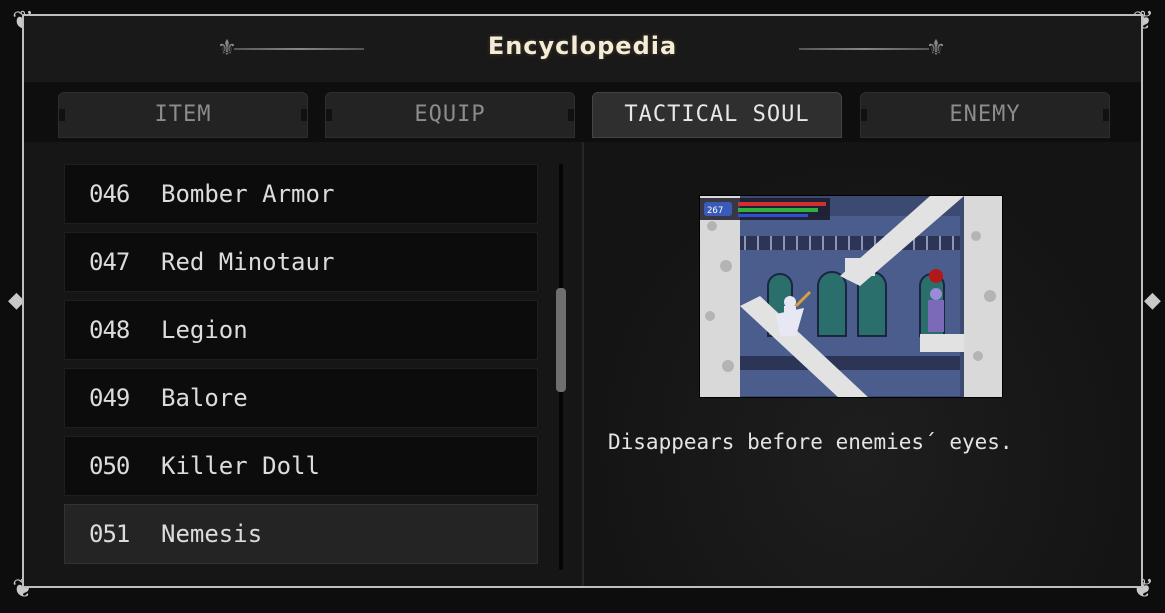 Image resolution: width=1165 pixels, height=613 pixels. I want to click on tab-label: ITEM, so click(183, 114).